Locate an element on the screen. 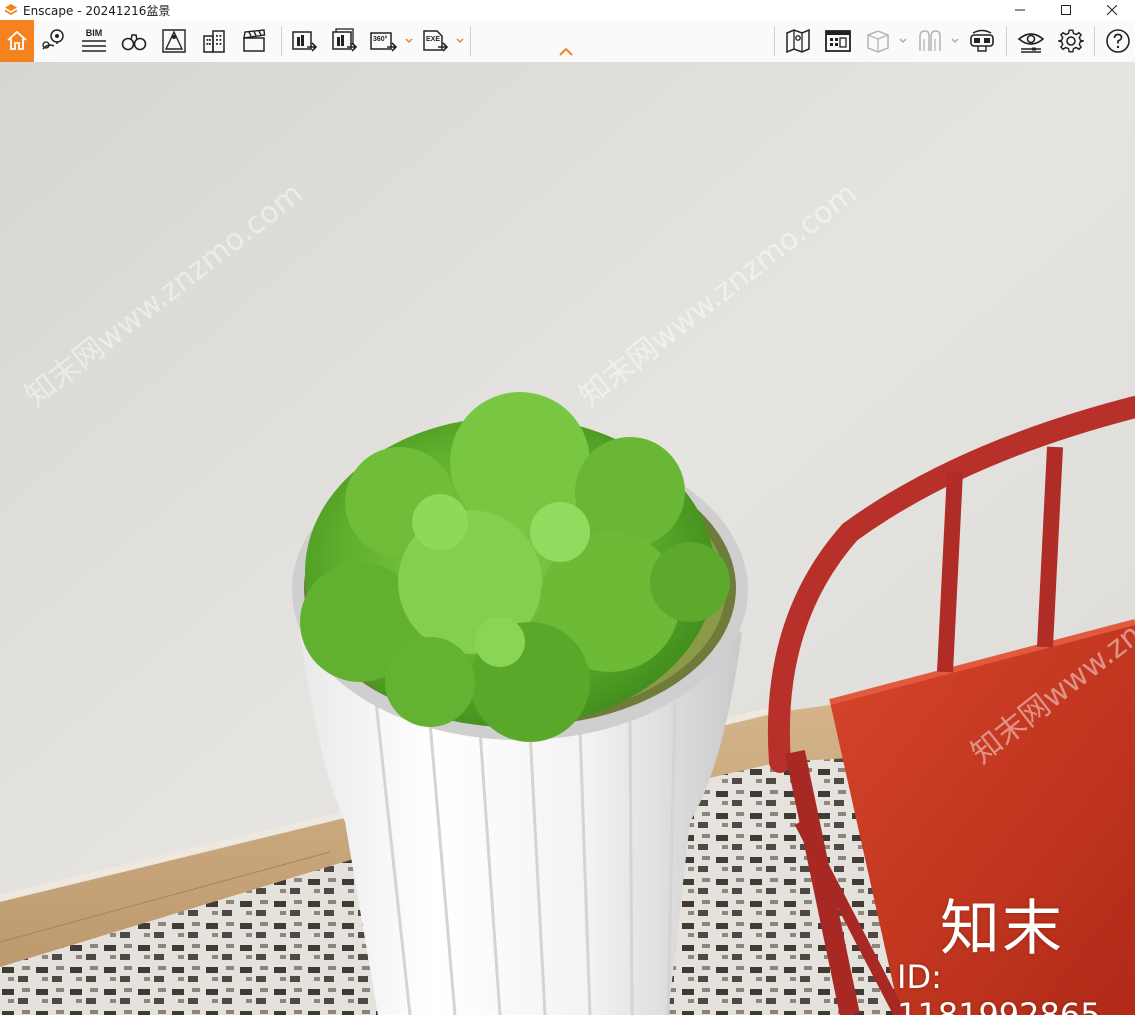  perspective-button is located at coordinates (174, 41).